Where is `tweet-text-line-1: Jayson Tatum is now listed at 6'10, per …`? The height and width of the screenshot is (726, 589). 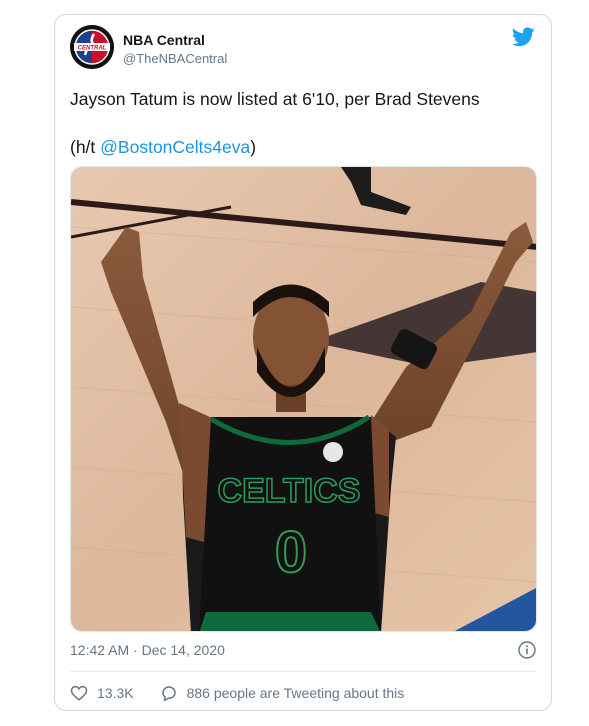 tweet-text-line-1: Jayson Tatum is now listed at 6'10, per … is located at coordinates (275, 99).